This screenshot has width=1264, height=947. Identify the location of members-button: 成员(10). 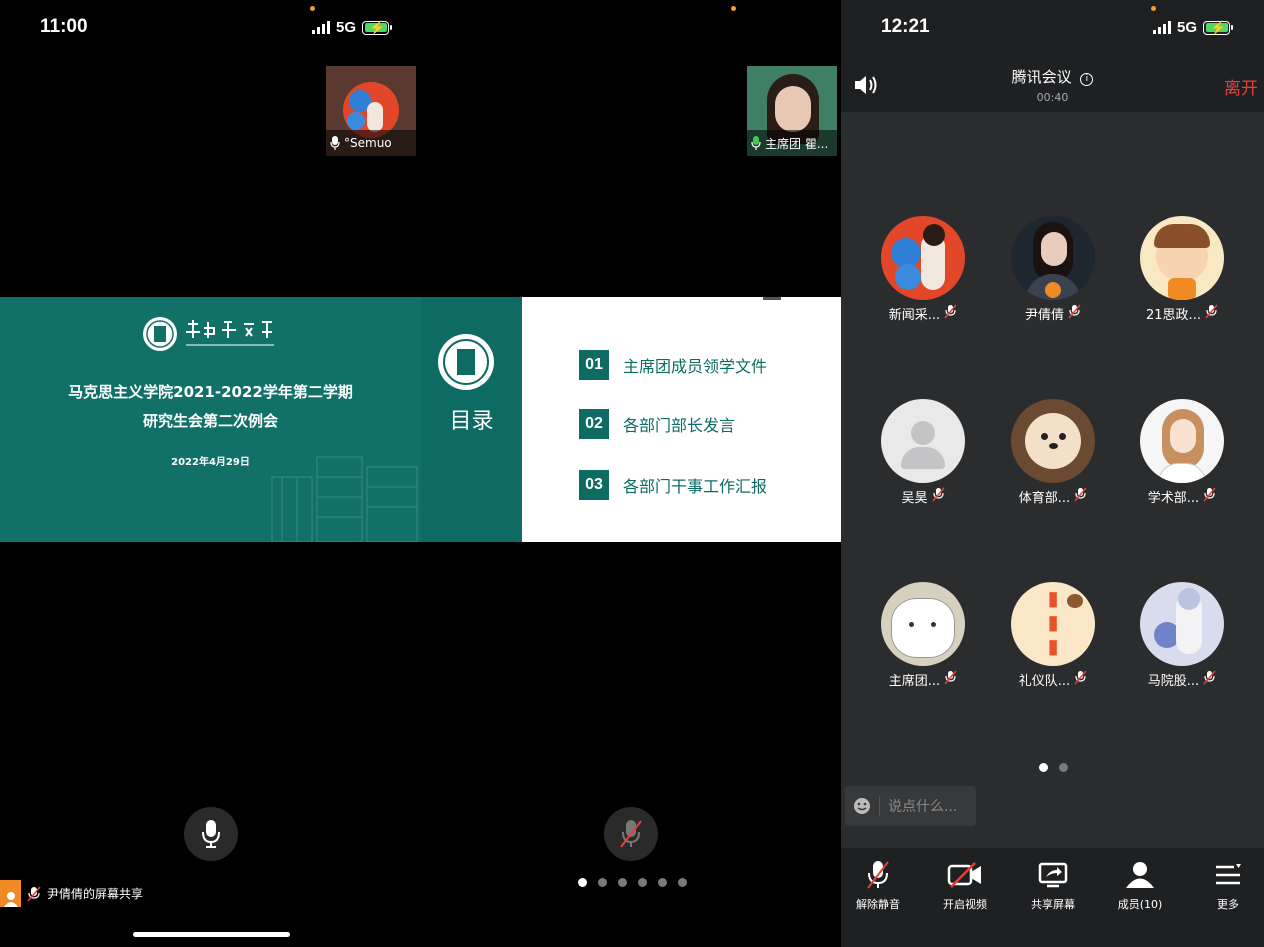
(1140, 885).